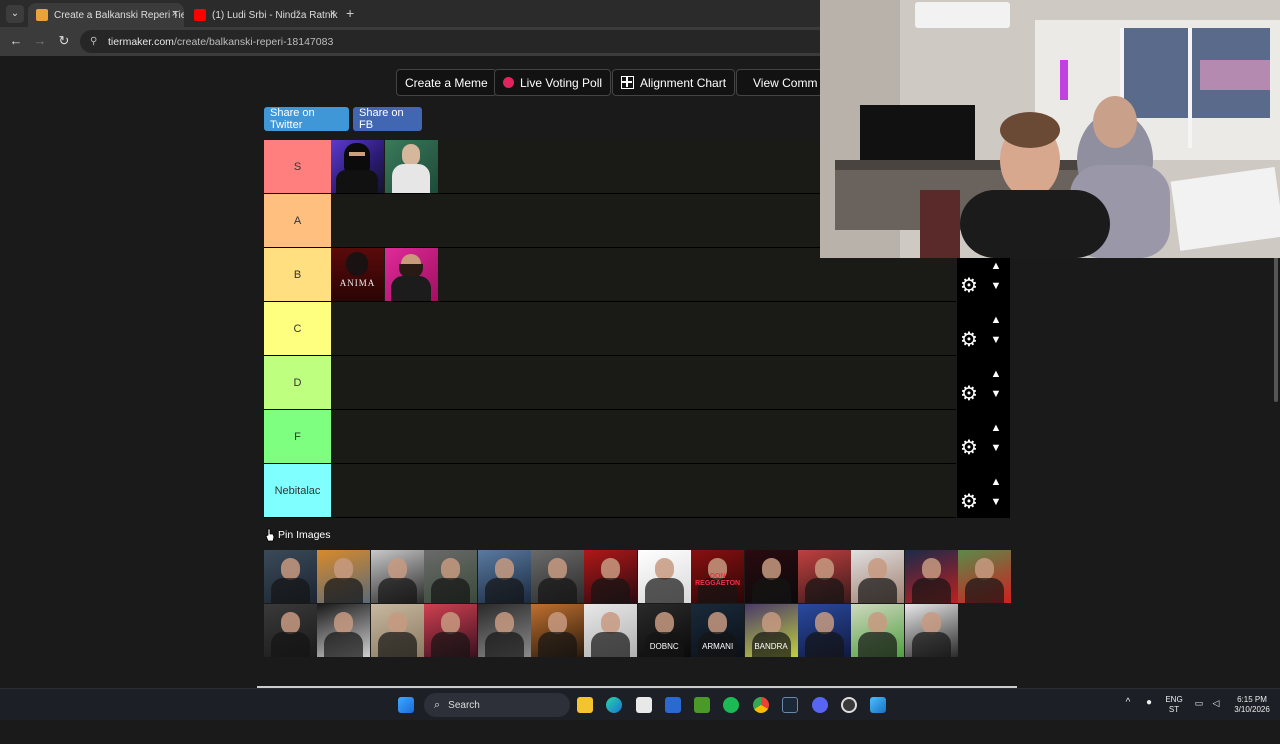 Image resolution: width=1280 pixels, height=744 pixels. Describe the element at coordinates (264, 15) in the screenshot. I see `browser-tab-youtube: (1) Ludi Srbi - Nindža Ratnik ×` at that location.